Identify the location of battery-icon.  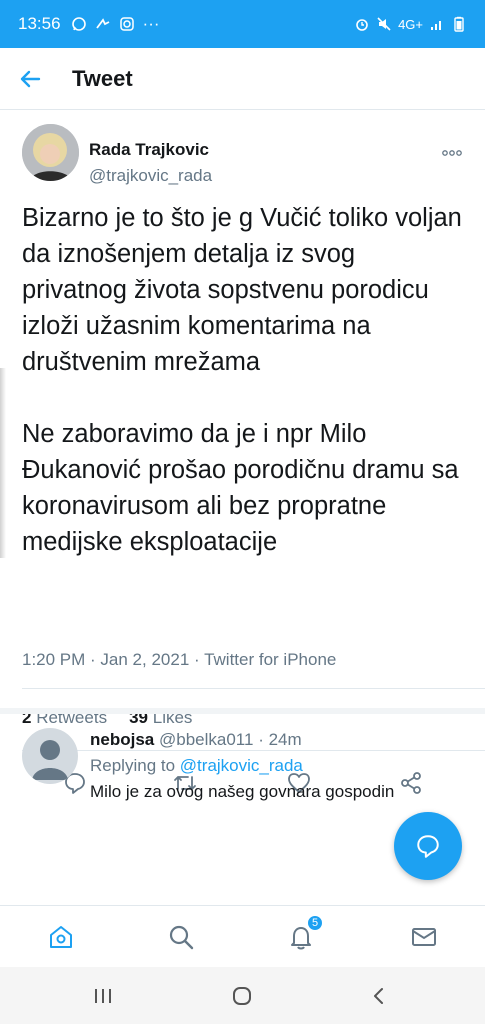
(459, 24).